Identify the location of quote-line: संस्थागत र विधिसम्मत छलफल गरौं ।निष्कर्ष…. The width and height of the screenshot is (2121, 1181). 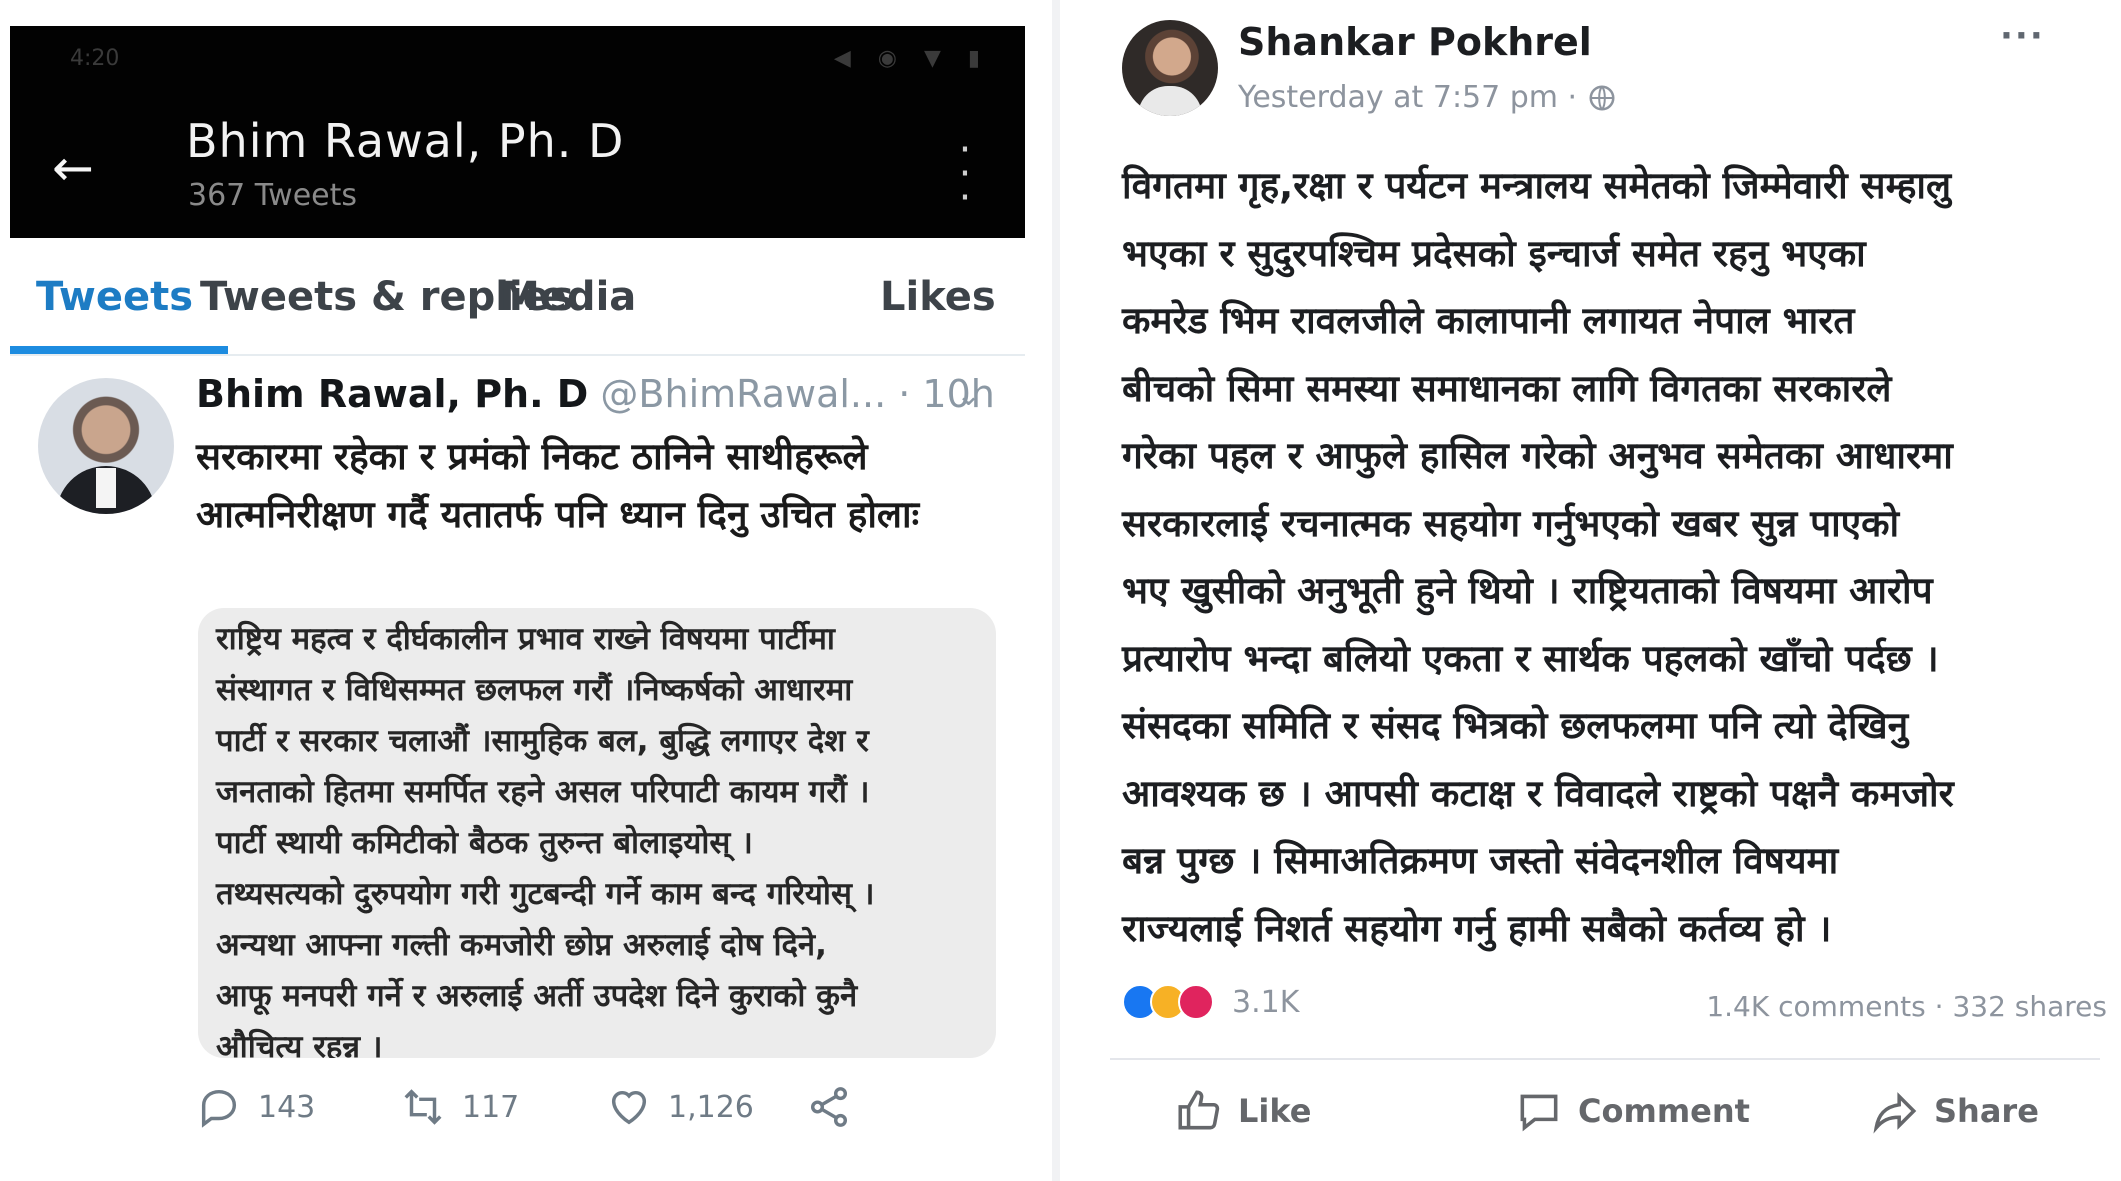
(534, 690).